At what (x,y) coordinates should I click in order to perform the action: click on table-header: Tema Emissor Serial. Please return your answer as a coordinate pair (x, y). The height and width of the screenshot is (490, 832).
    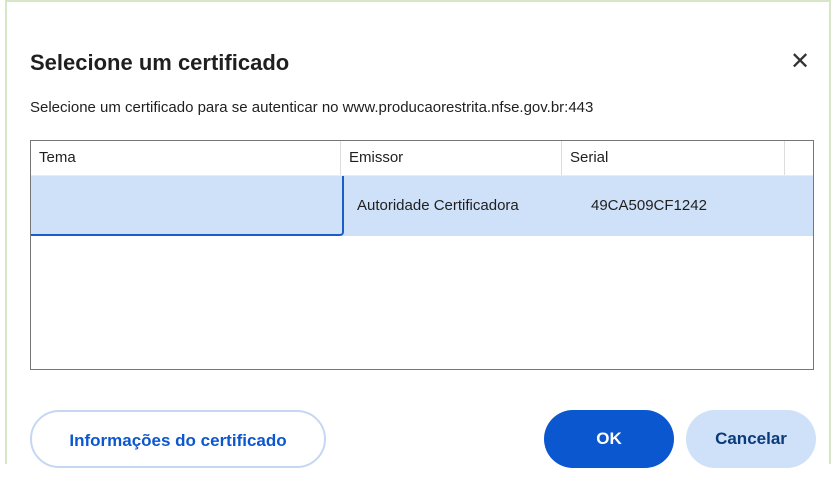
    Looking at the image, I should click on (422, 158).